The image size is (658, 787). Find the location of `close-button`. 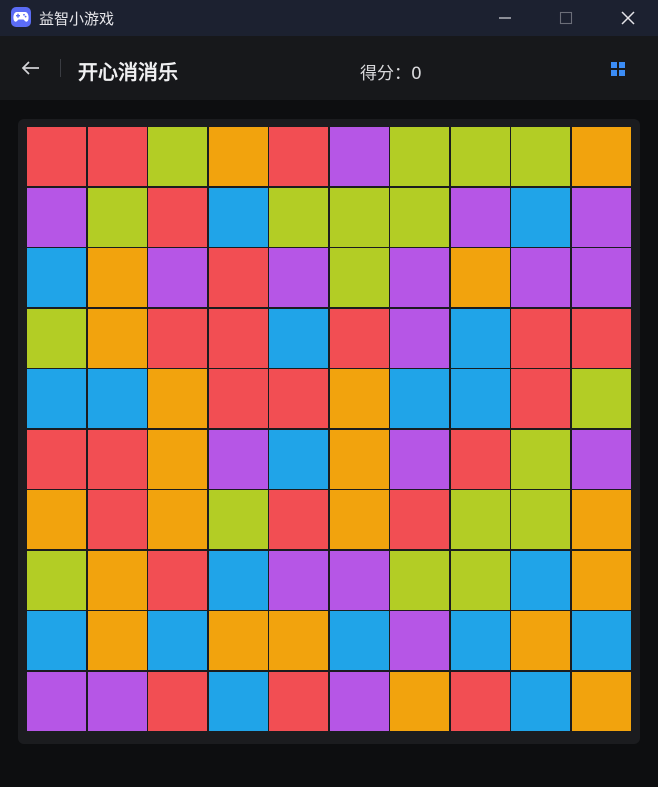

close-button is located at coordinates (628, 18).